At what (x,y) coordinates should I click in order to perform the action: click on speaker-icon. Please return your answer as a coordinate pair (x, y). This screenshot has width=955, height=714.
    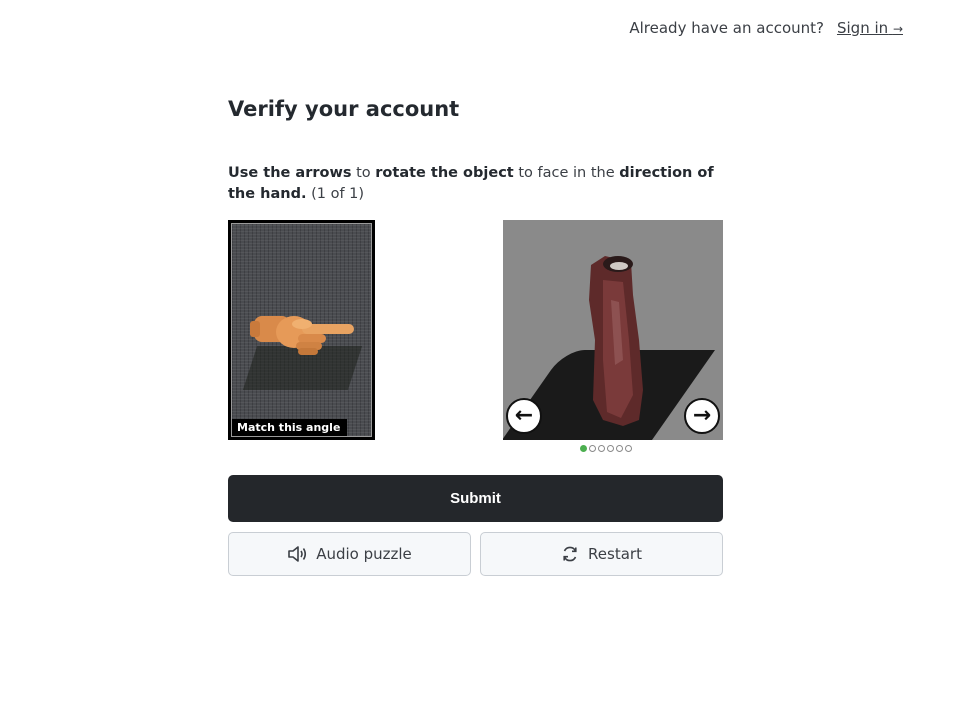
    Looking at the image, I should click on (297, 554).